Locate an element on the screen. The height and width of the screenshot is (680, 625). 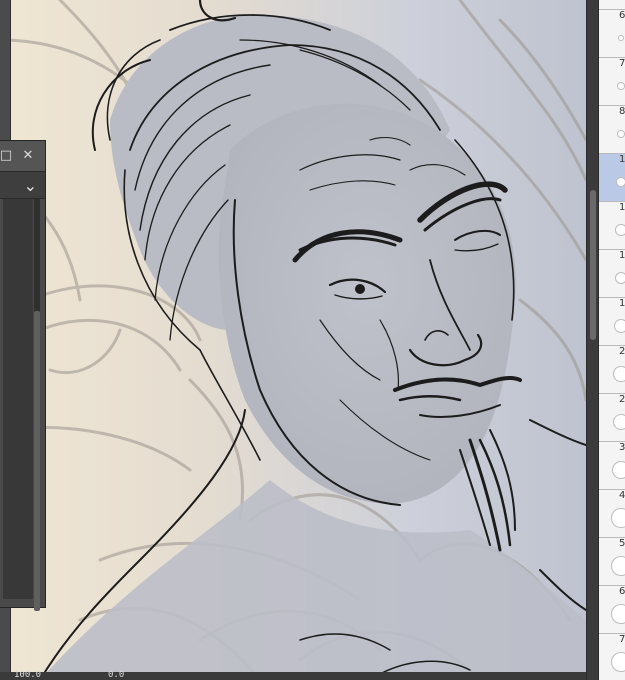
panel-content is located at coordinates (18, 399).